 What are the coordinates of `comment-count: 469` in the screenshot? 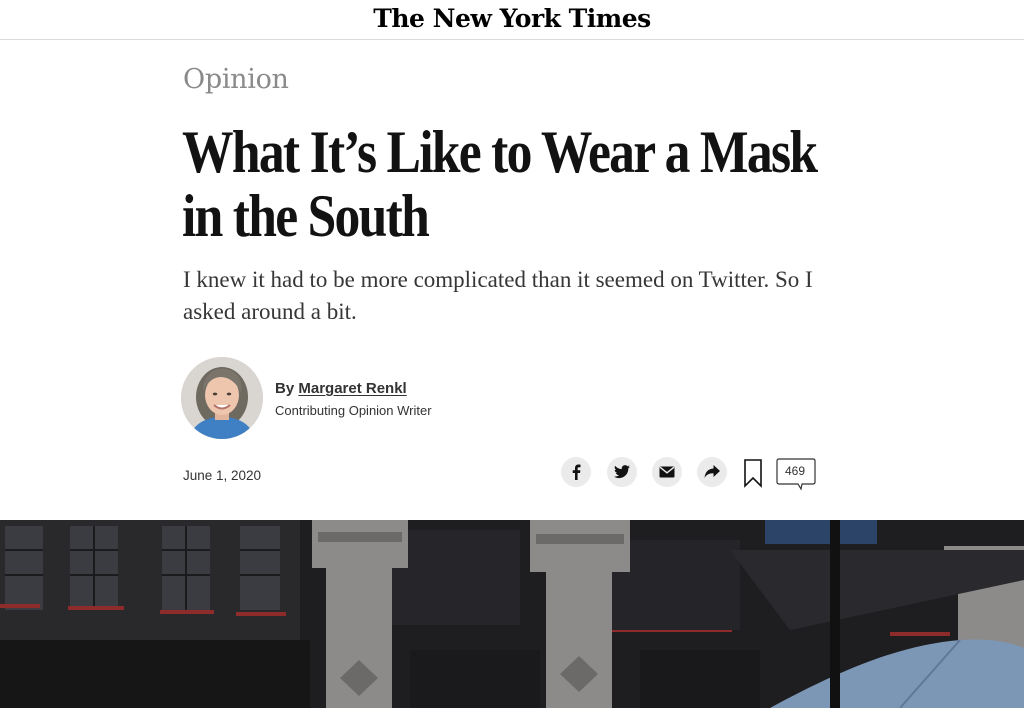 It's located at (795, 471).